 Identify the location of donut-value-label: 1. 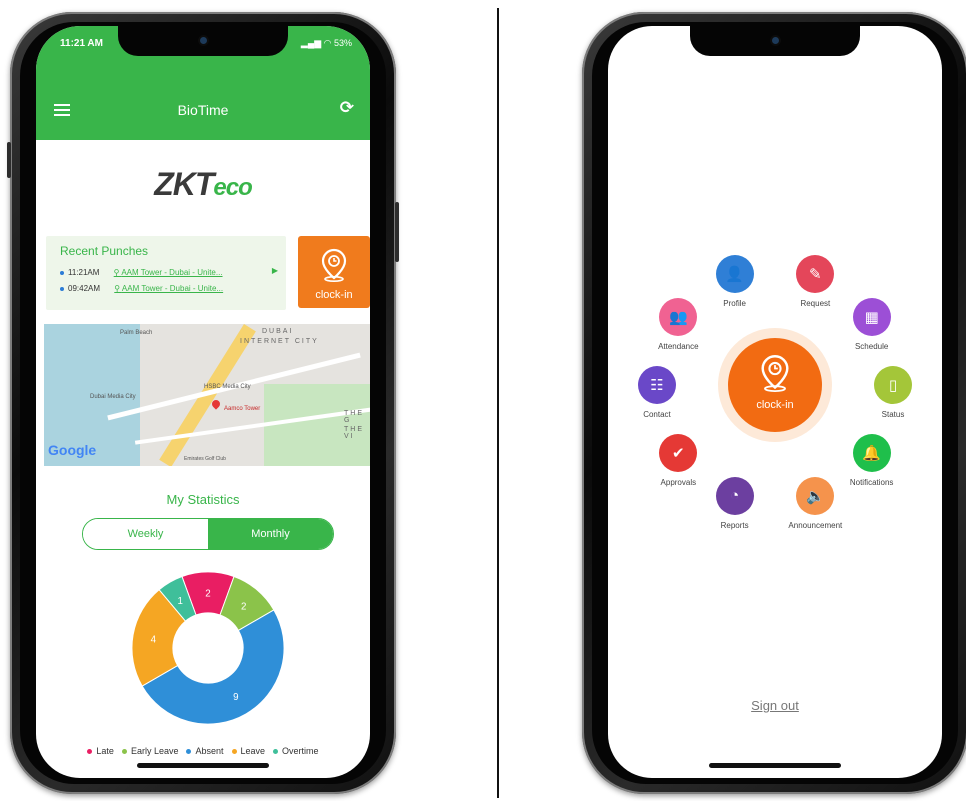
(179, 601).